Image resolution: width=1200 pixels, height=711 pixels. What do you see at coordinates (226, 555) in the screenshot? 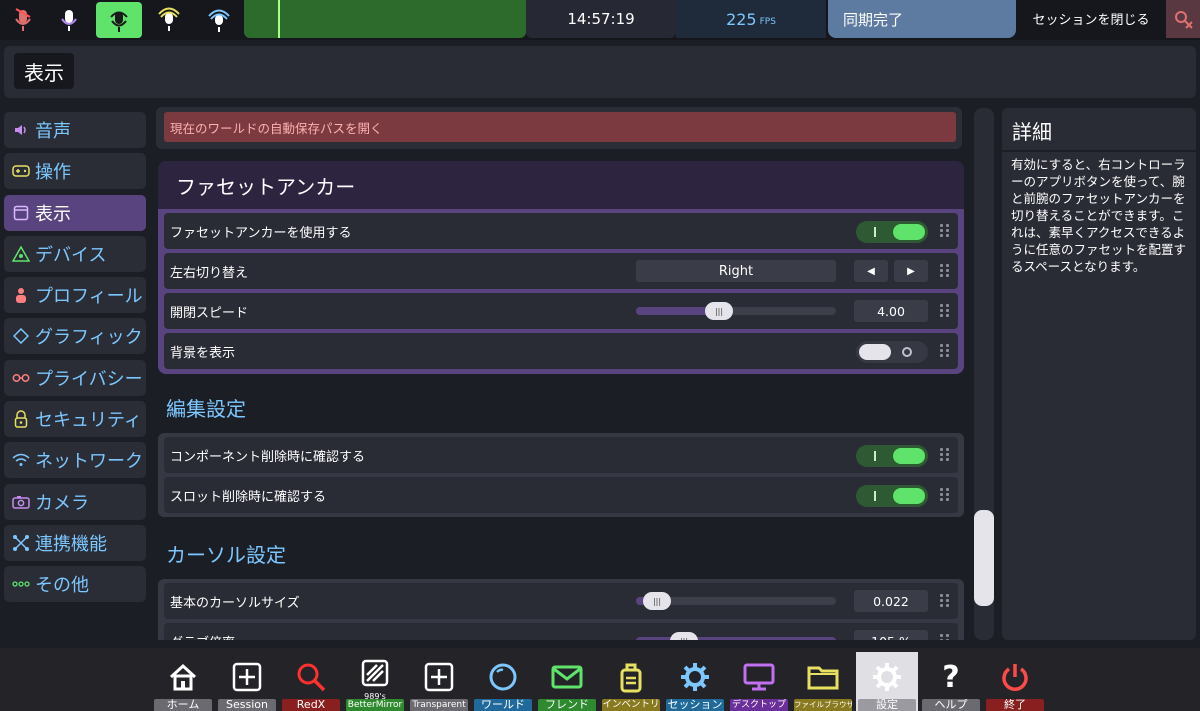
I see `cursor-settings-heading: カーソル設定` at bounding box center [226, 555].